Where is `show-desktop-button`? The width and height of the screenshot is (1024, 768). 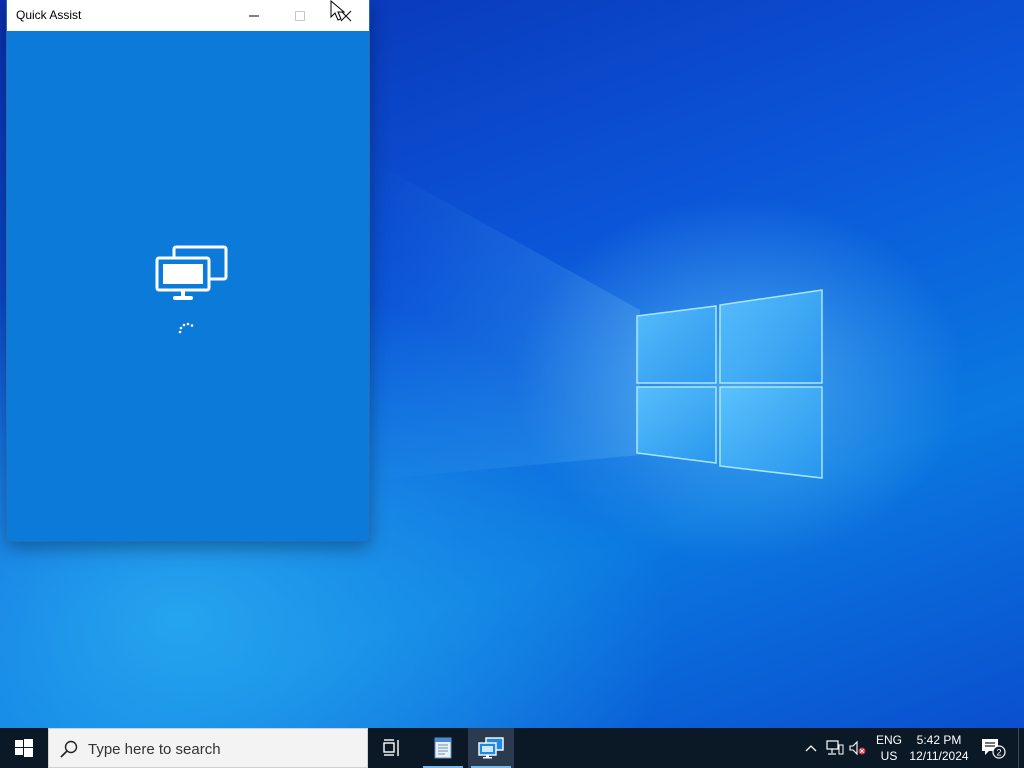 show-desktop-button is located at coordinates (1021, 748).